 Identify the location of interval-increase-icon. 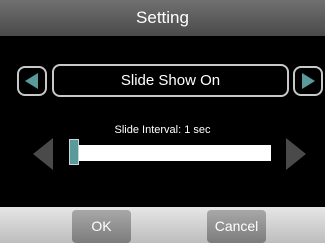
(295, 154).